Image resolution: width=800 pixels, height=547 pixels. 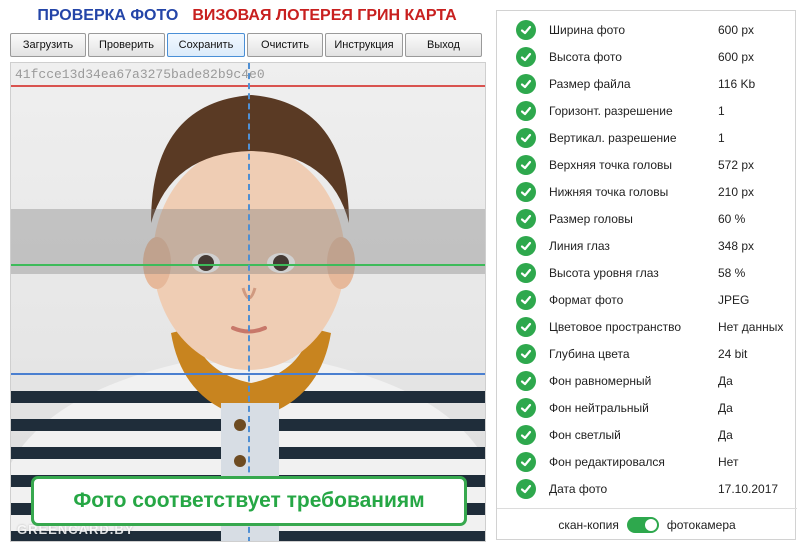 I want to click on check-value: 116 Kb, so click(x=737, y=84).